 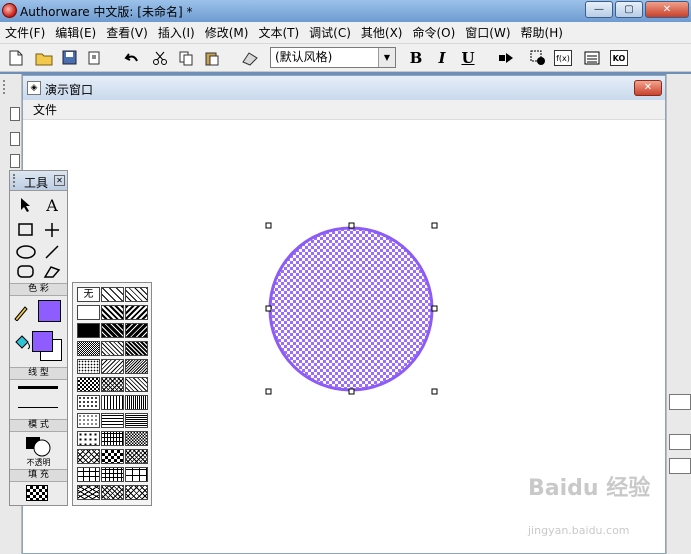 What do you see at coordinates (26, 272) in the screenshot?
I see `rounded-rectangle-tool-icon` at bounding box center [26, 272].